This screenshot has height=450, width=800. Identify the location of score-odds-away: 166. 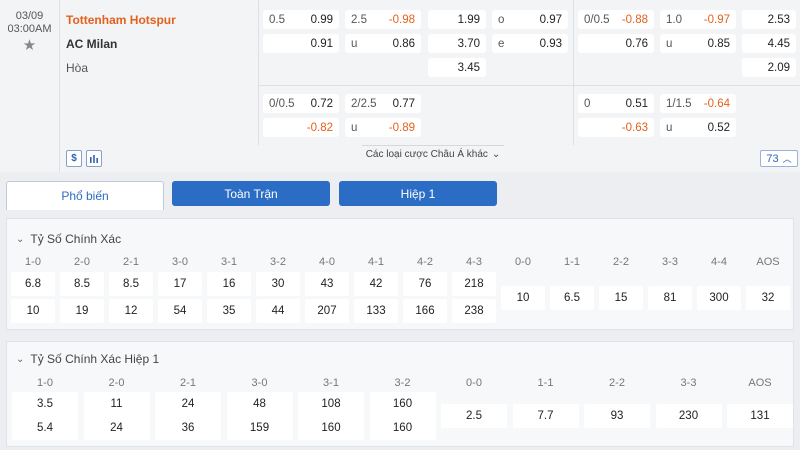
(425, 311).